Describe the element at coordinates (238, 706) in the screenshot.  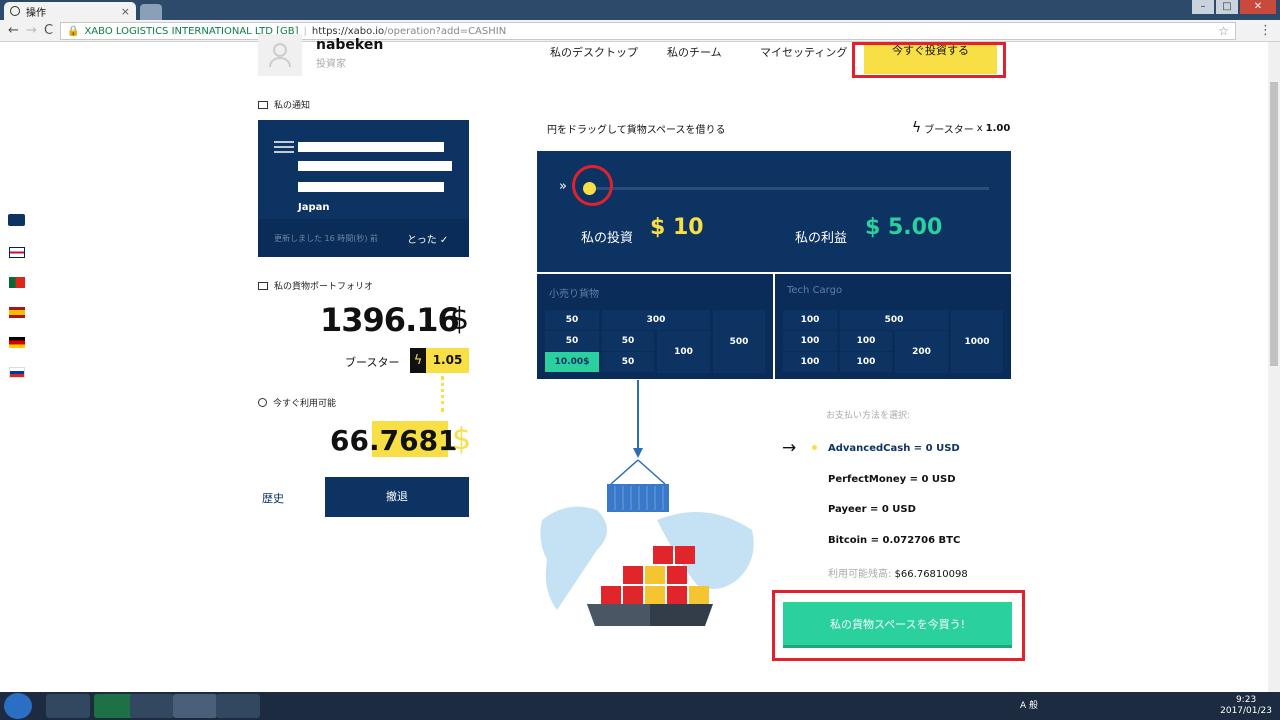
I see `paint-taskbar-icon` at that location.